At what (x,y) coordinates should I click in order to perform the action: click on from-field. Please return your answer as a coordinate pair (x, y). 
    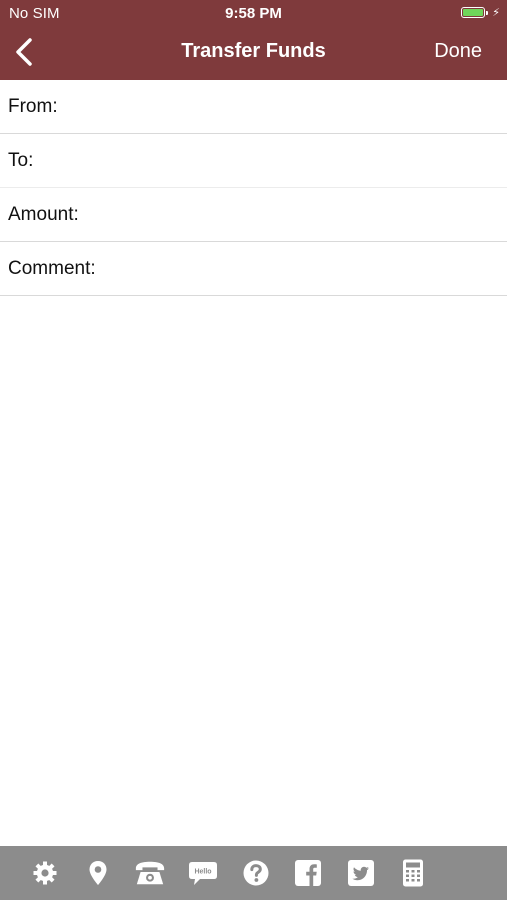
    Looking at the image, I should click on (285, 106).